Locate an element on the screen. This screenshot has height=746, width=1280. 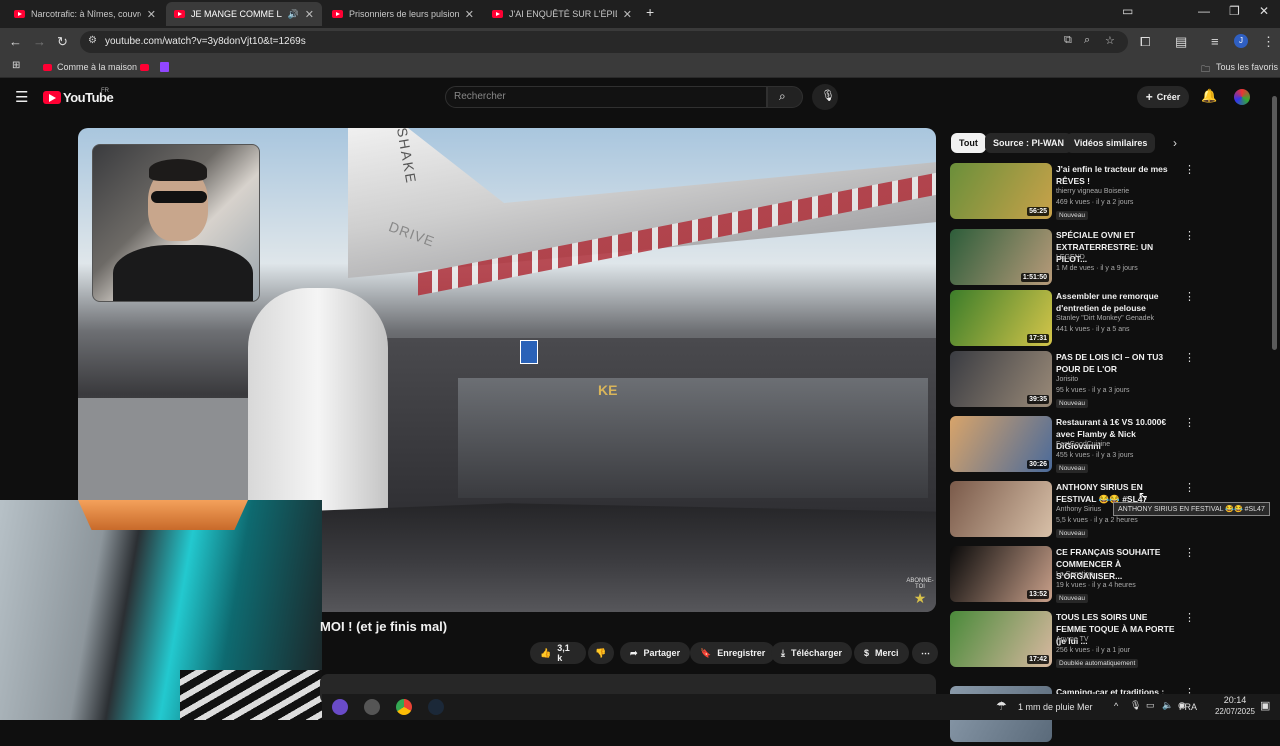
channel-name: Anyme TV is located at coordinates (1072, 639).